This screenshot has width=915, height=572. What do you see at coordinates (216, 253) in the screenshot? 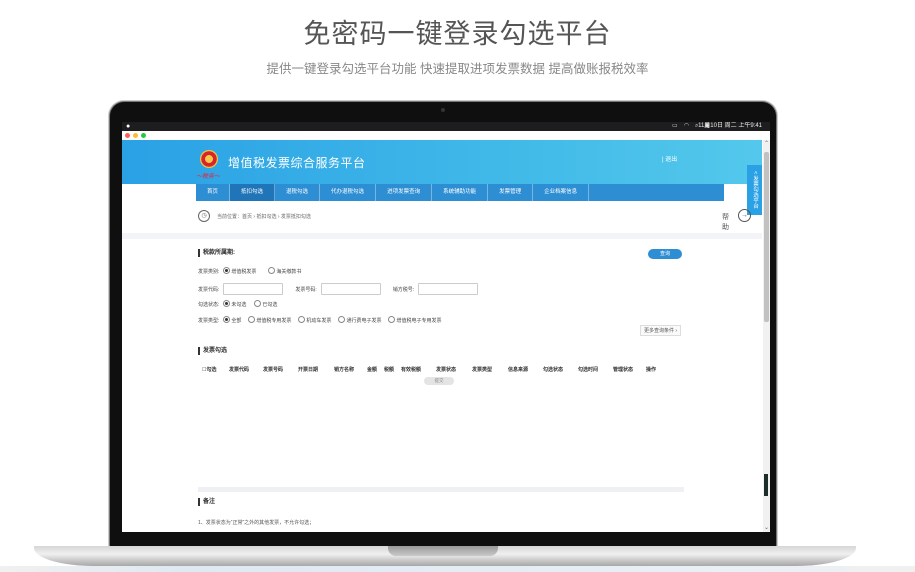
I see `tax-period-heading: 税款所属期:` at bounding box center [216, 253].